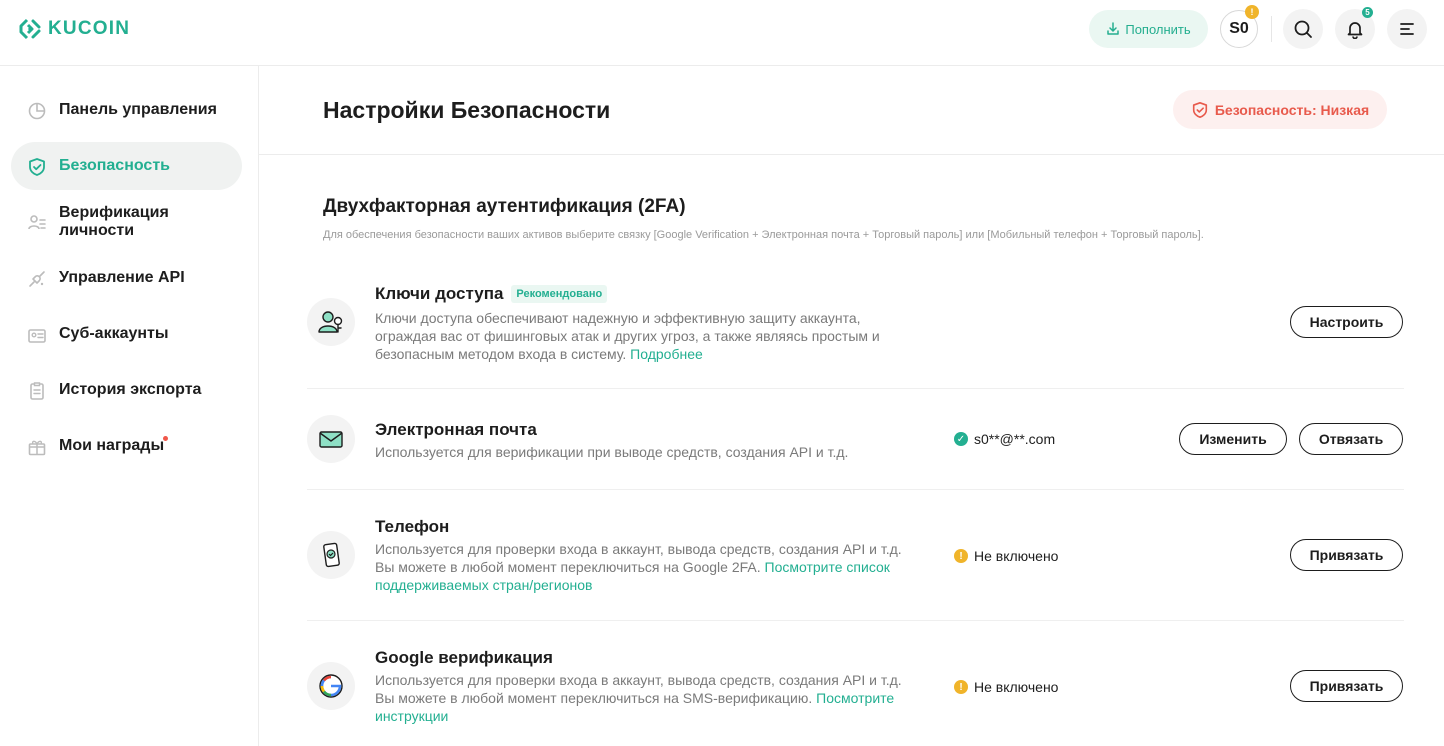  I want to click on sidebar-item-dashboard: Панель управления, so click(126, 110).